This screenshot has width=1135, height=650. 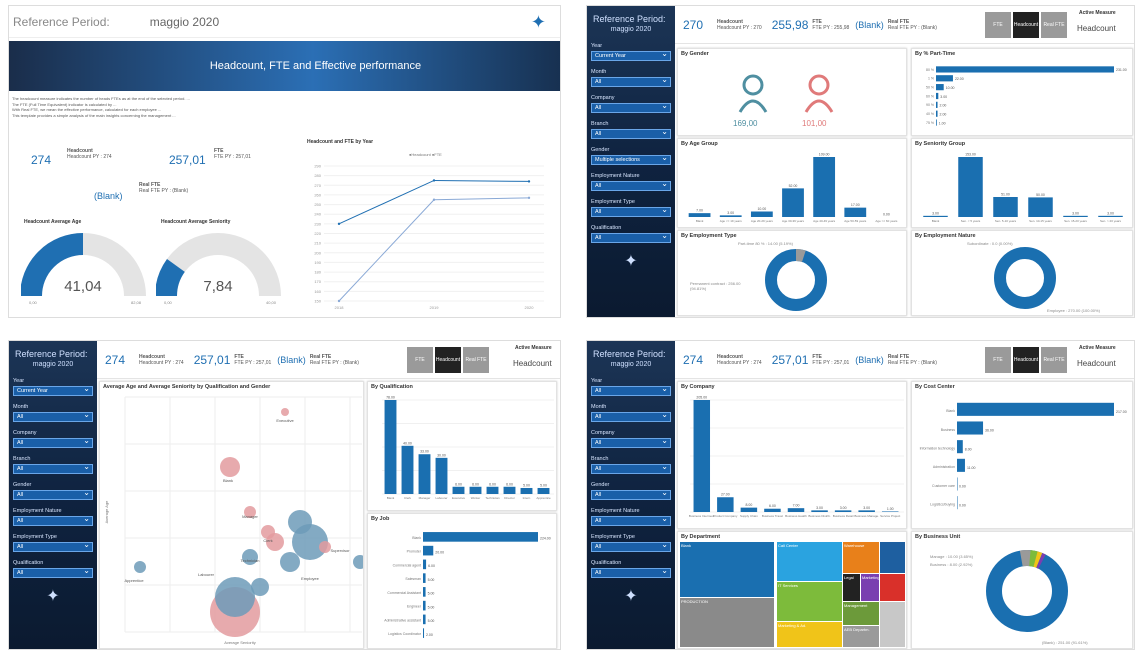 What do you see at coordinates (694, 601) in the screenshot?
I see `treemap-label: PRODUCTION` at bounding box center [694, 601].